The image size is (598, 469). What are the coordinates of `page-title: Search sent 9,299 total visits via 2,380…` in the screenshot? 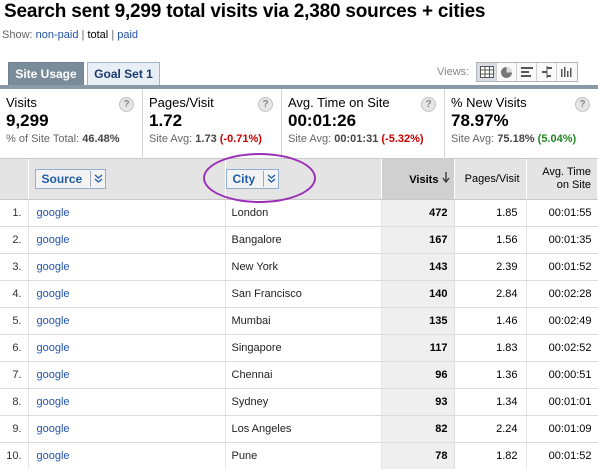 It's located at (245, 11).